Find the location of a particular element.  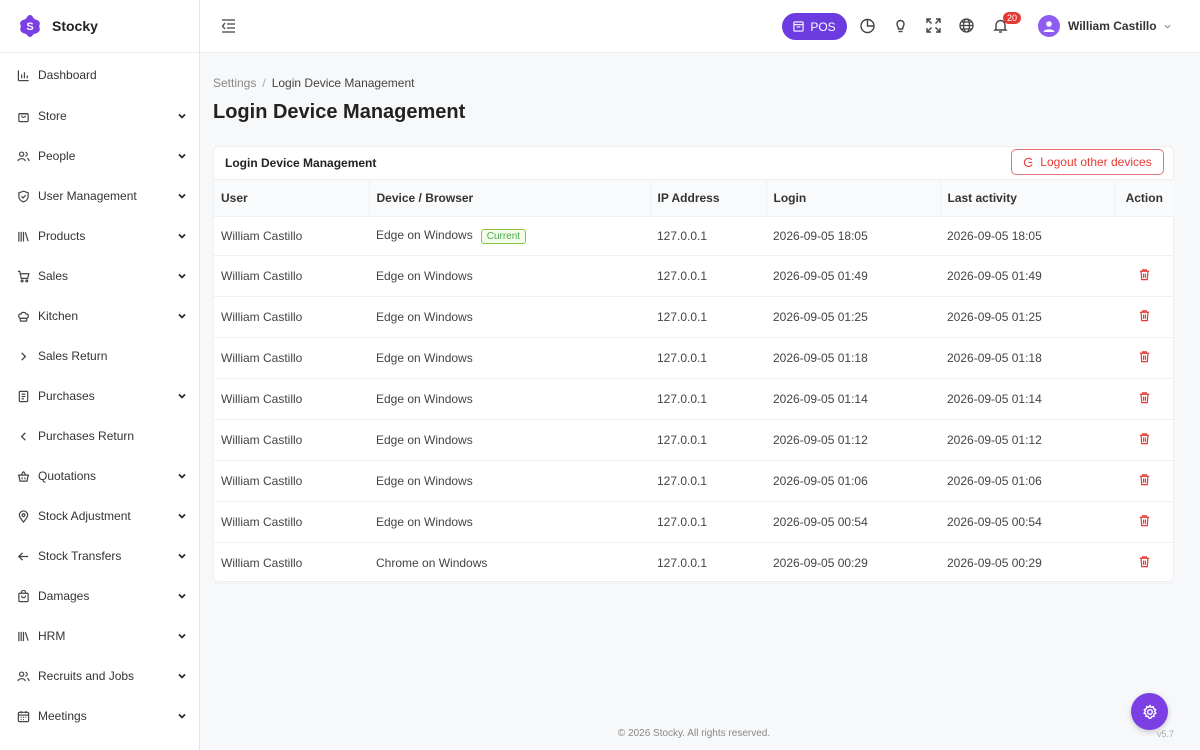

brand-logo-letter: S is located at coordinates (29, 27).